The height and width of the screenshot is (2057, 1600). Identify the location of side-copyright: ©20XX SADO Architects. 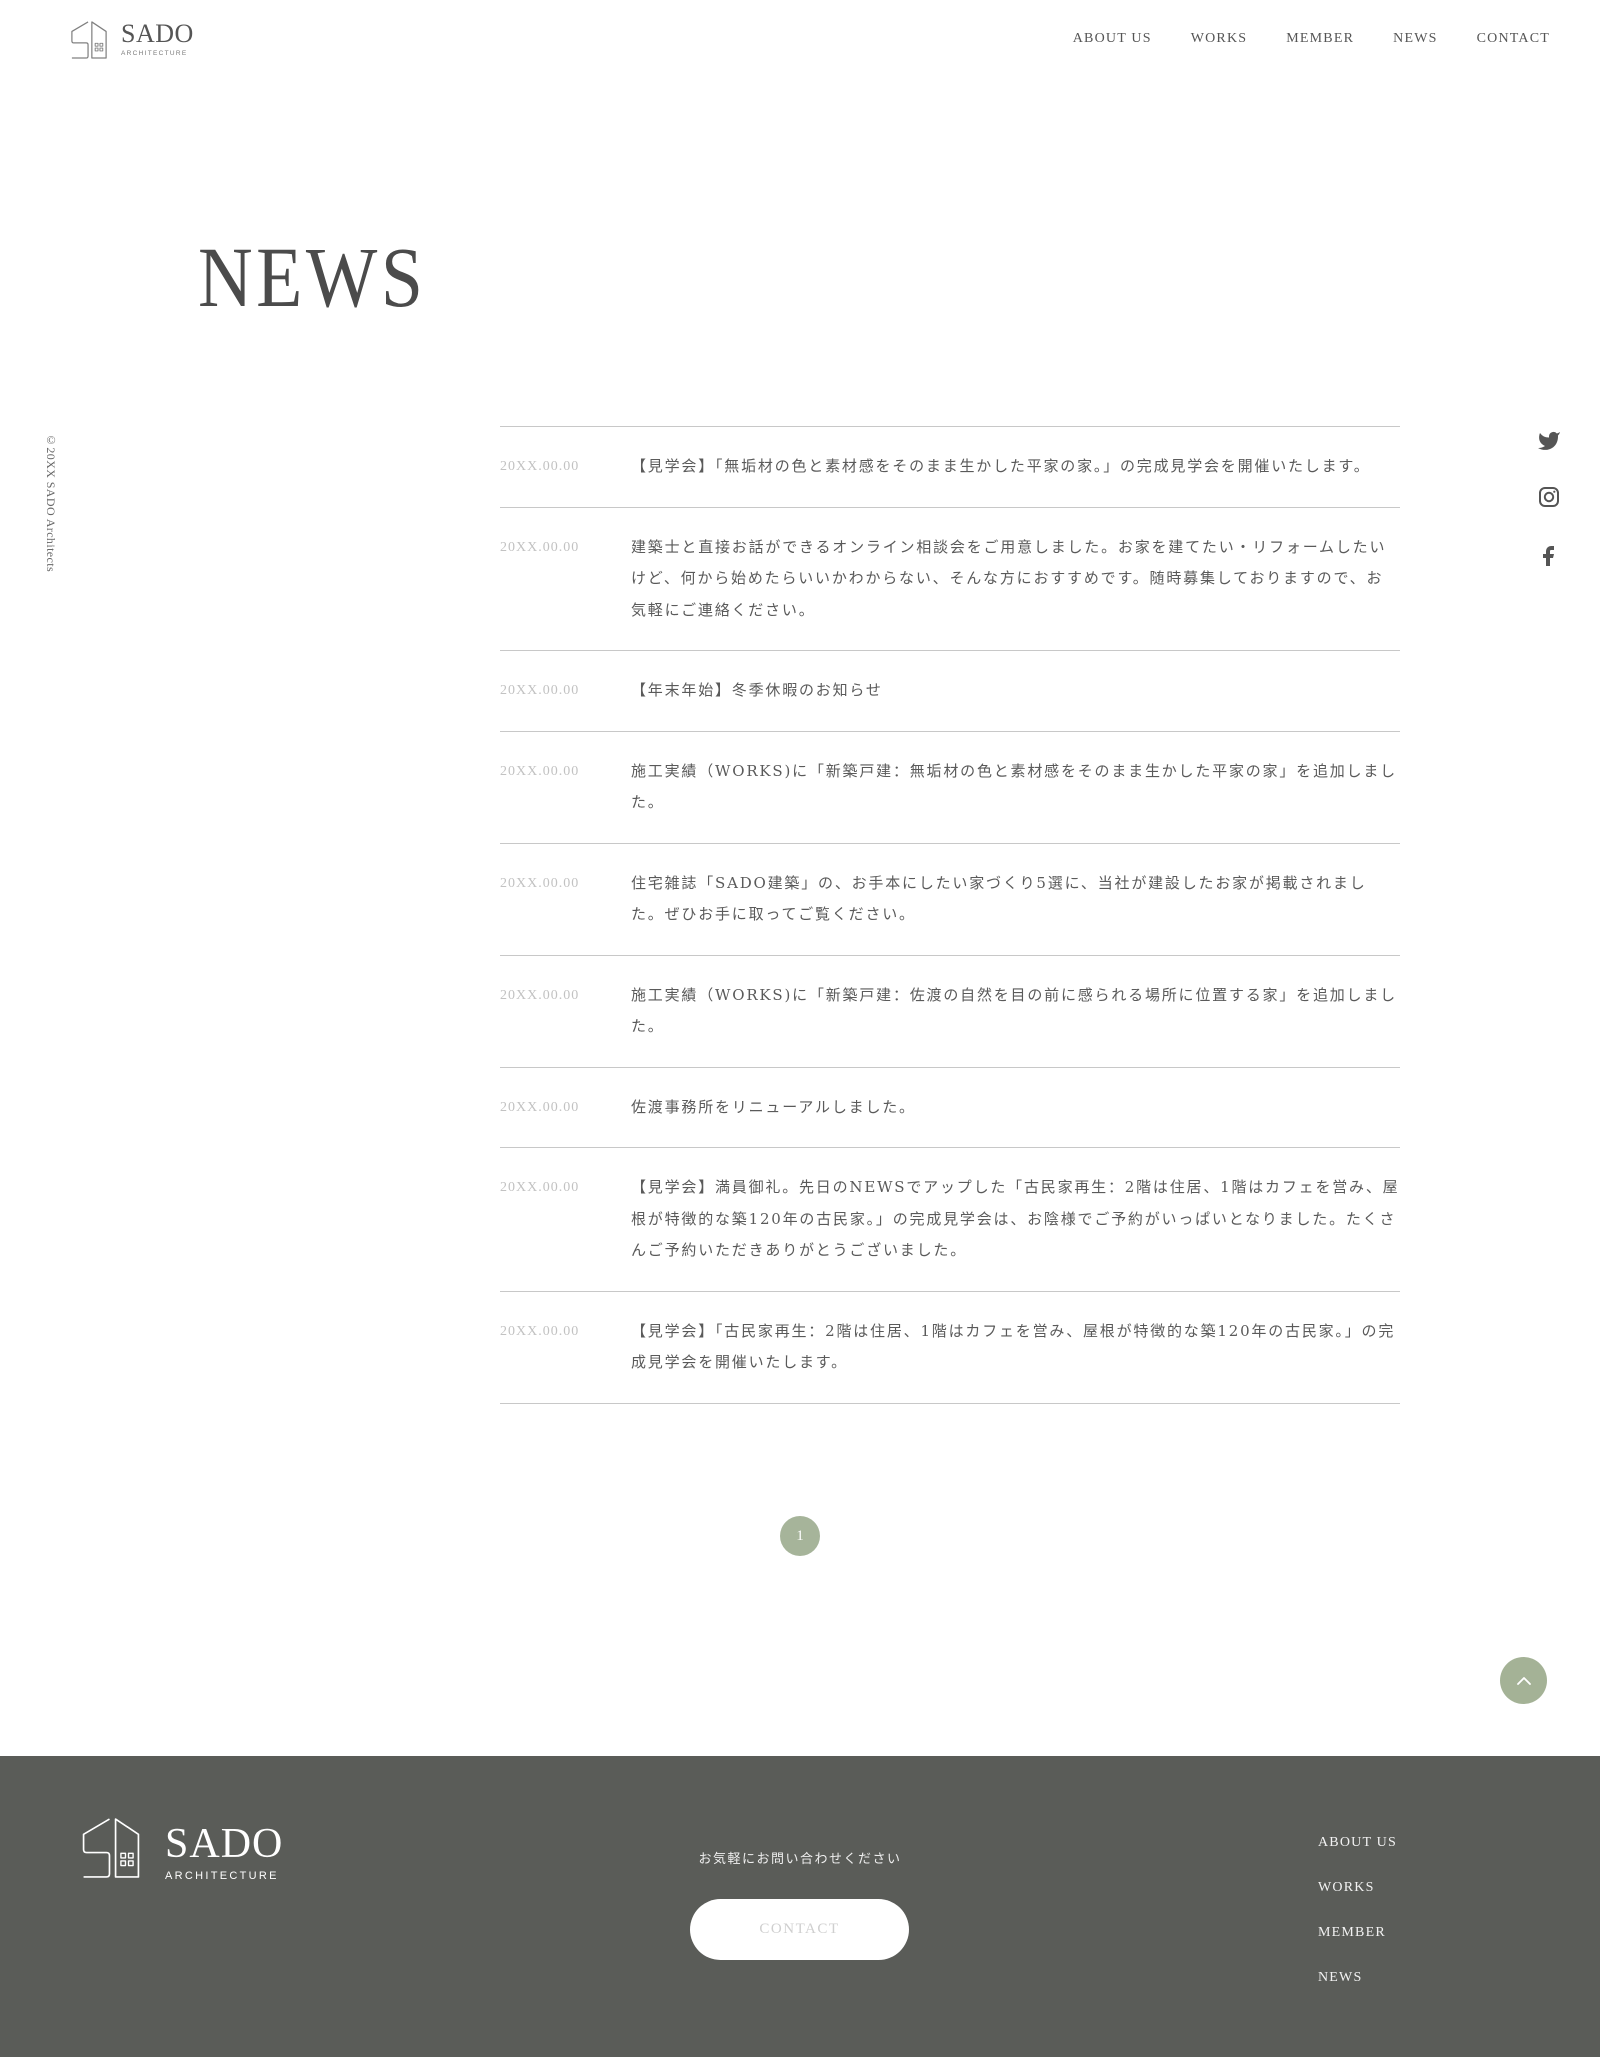
(51, 503).